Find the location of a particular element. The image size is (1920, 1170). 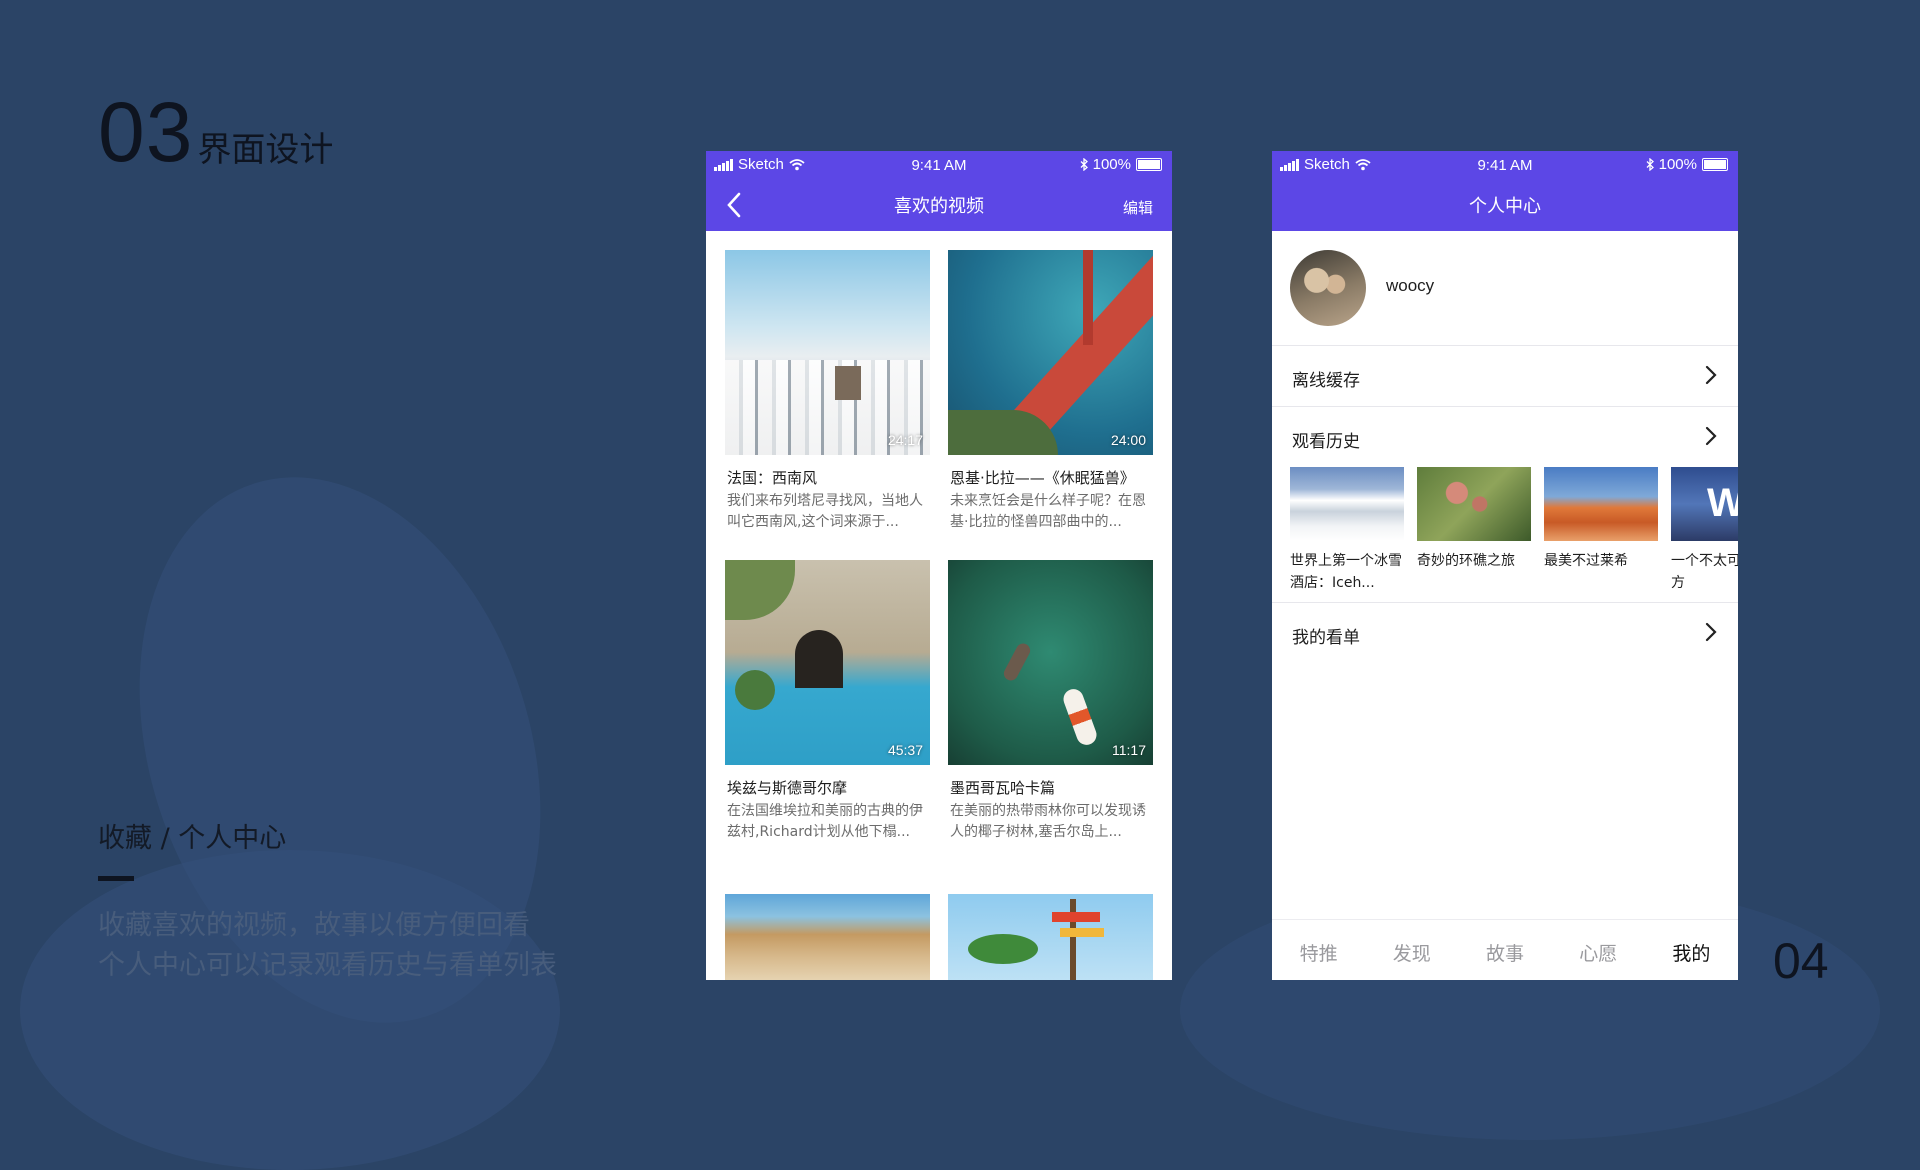

slide-label: 收藏 / 个人中心 is located at coordinates (192, 838).